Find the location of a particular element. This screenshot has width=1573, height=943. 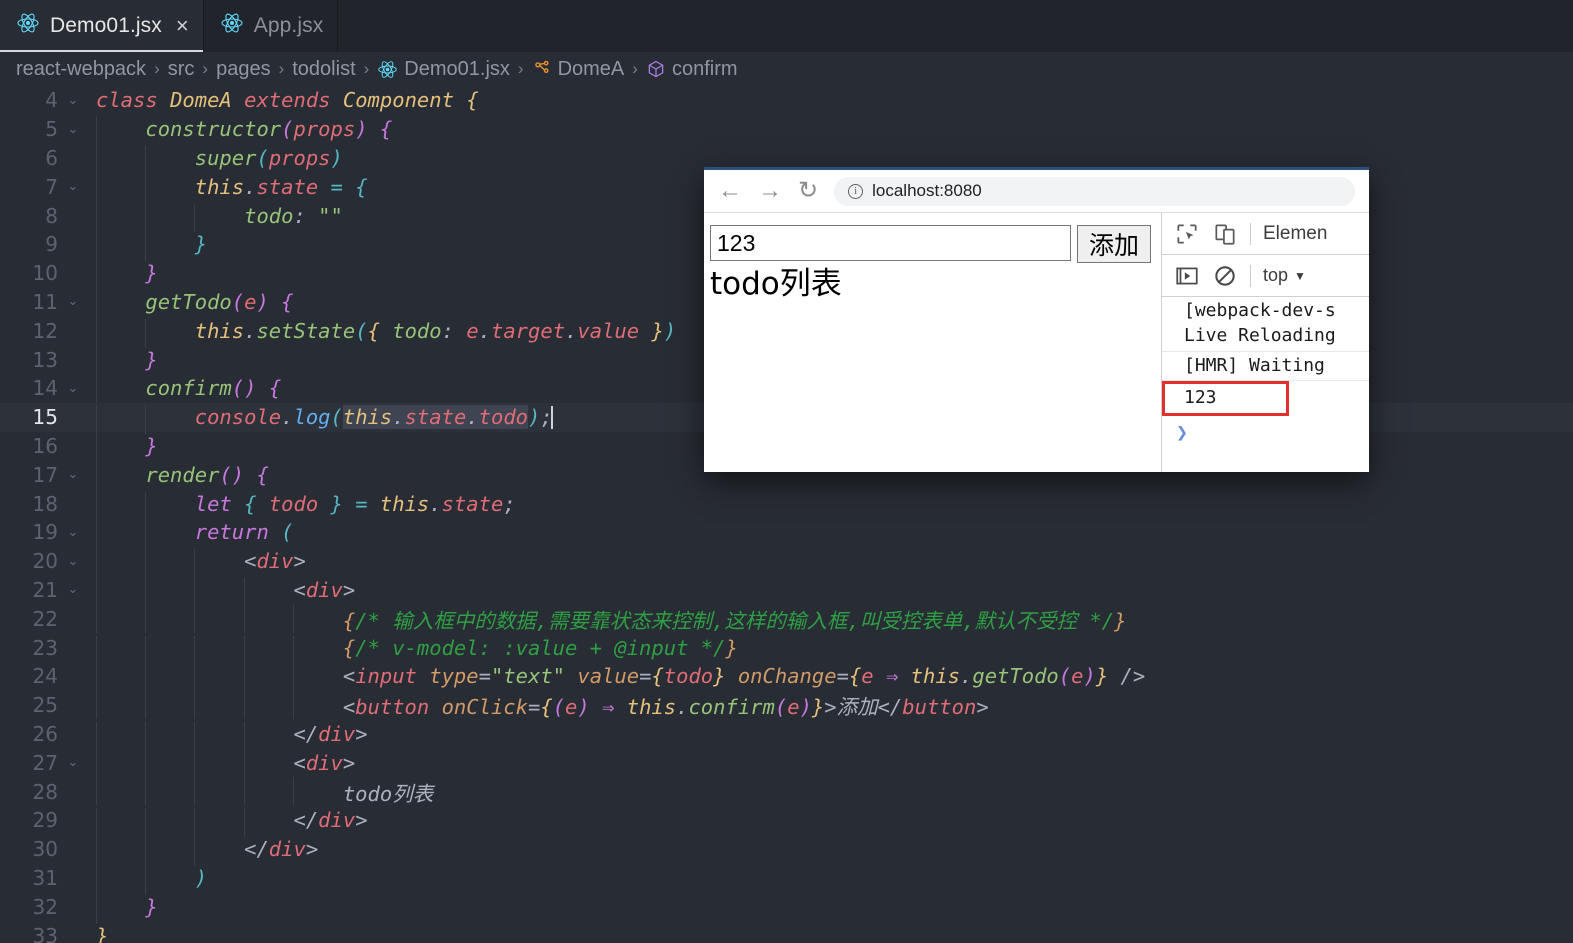

clear-console-icon is located at coordinates (1225, 276).